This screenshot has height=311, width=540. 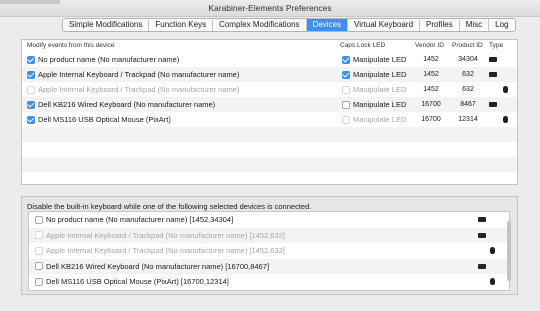 What do you see at coordinates (260, 25) in the screenshot?
I see `tab-complex-modifications: Complex Modifications` at bounding box center [260, 25].